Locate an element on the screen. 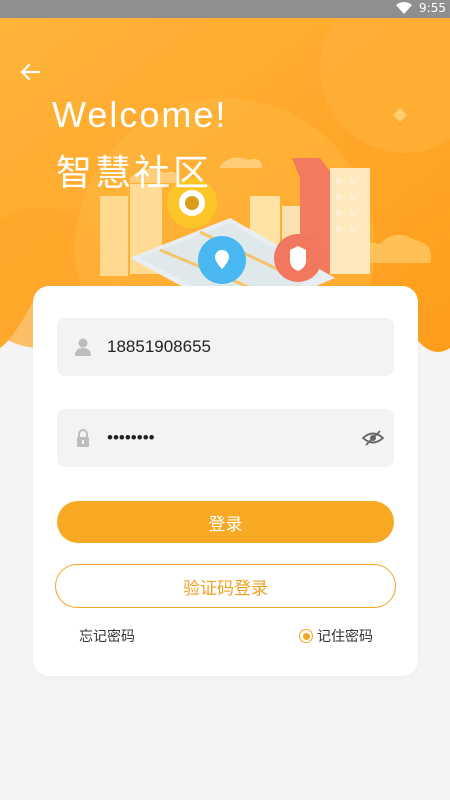 The width and height of the screenshot is (450, 800). login-button: 登录 is located at coordinates (225, 522).